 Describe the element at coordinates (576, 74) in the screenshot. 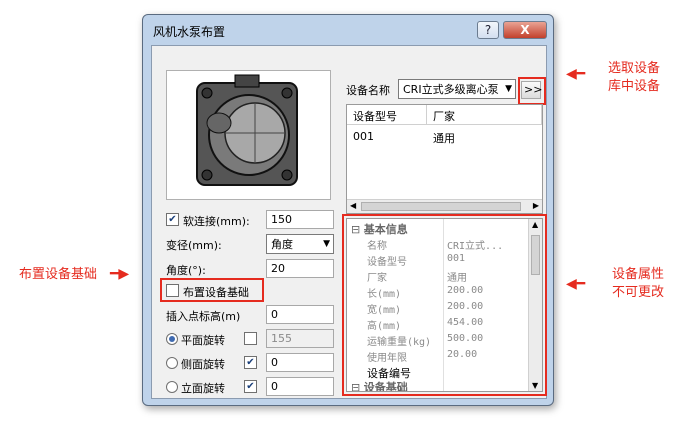

I see `annotation-pick-arrow-icon: ◀━` at that location.